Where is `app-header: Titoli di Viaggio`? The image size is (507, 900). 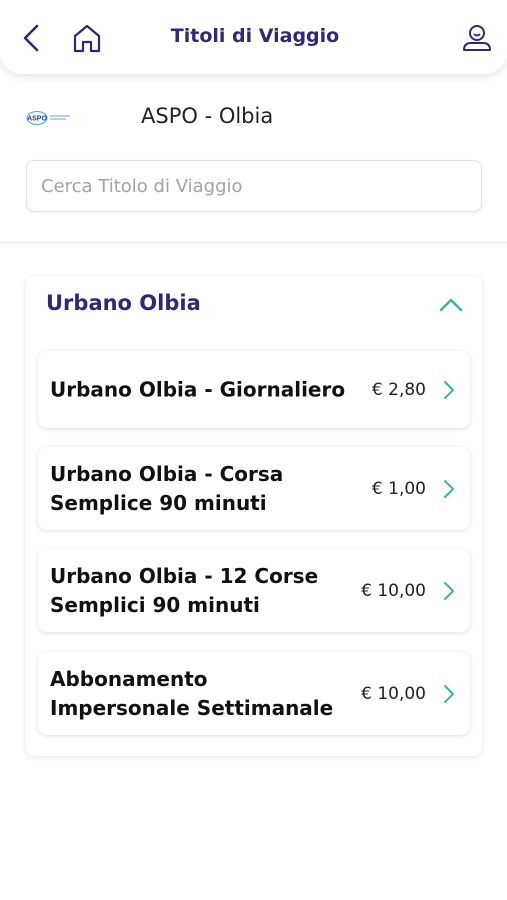 app-header: Titoli di Viaggio is located at coordinates (253, 37).